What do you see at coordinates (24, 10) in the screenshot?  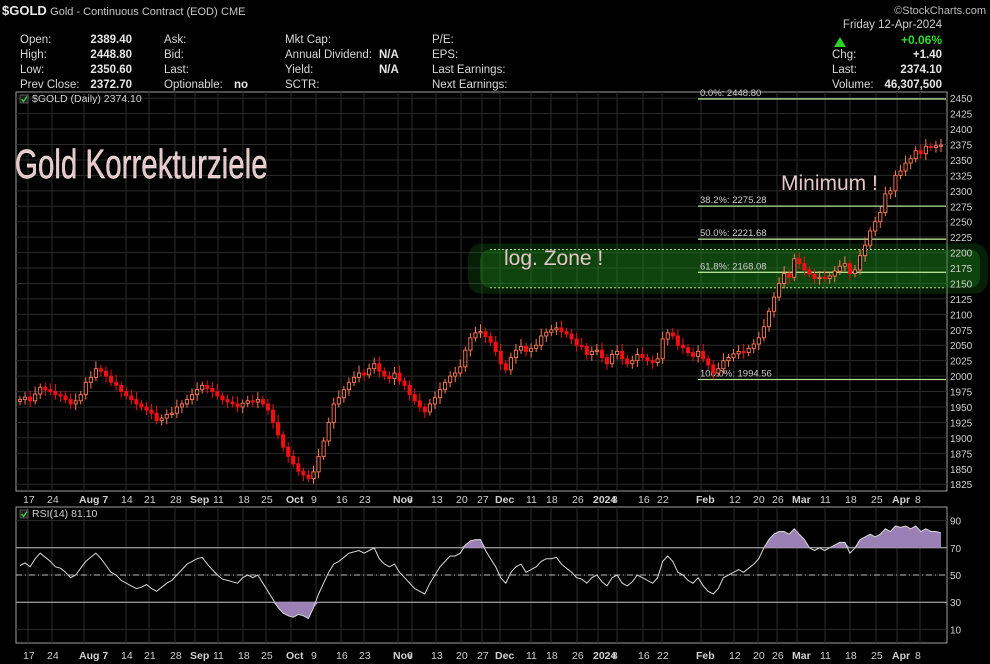 I see `symbol: $GOLD` at bounding box center [24, 10].